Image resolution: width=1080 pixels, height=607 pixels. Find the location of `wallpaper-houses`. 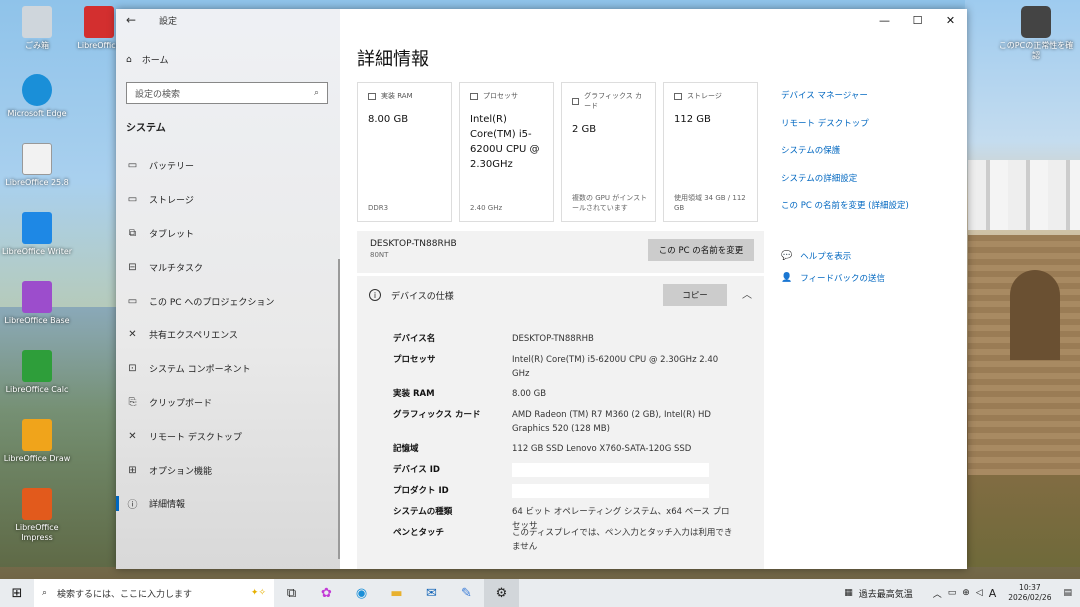

wallpaper-houses is located at coordinates (1024, 195).